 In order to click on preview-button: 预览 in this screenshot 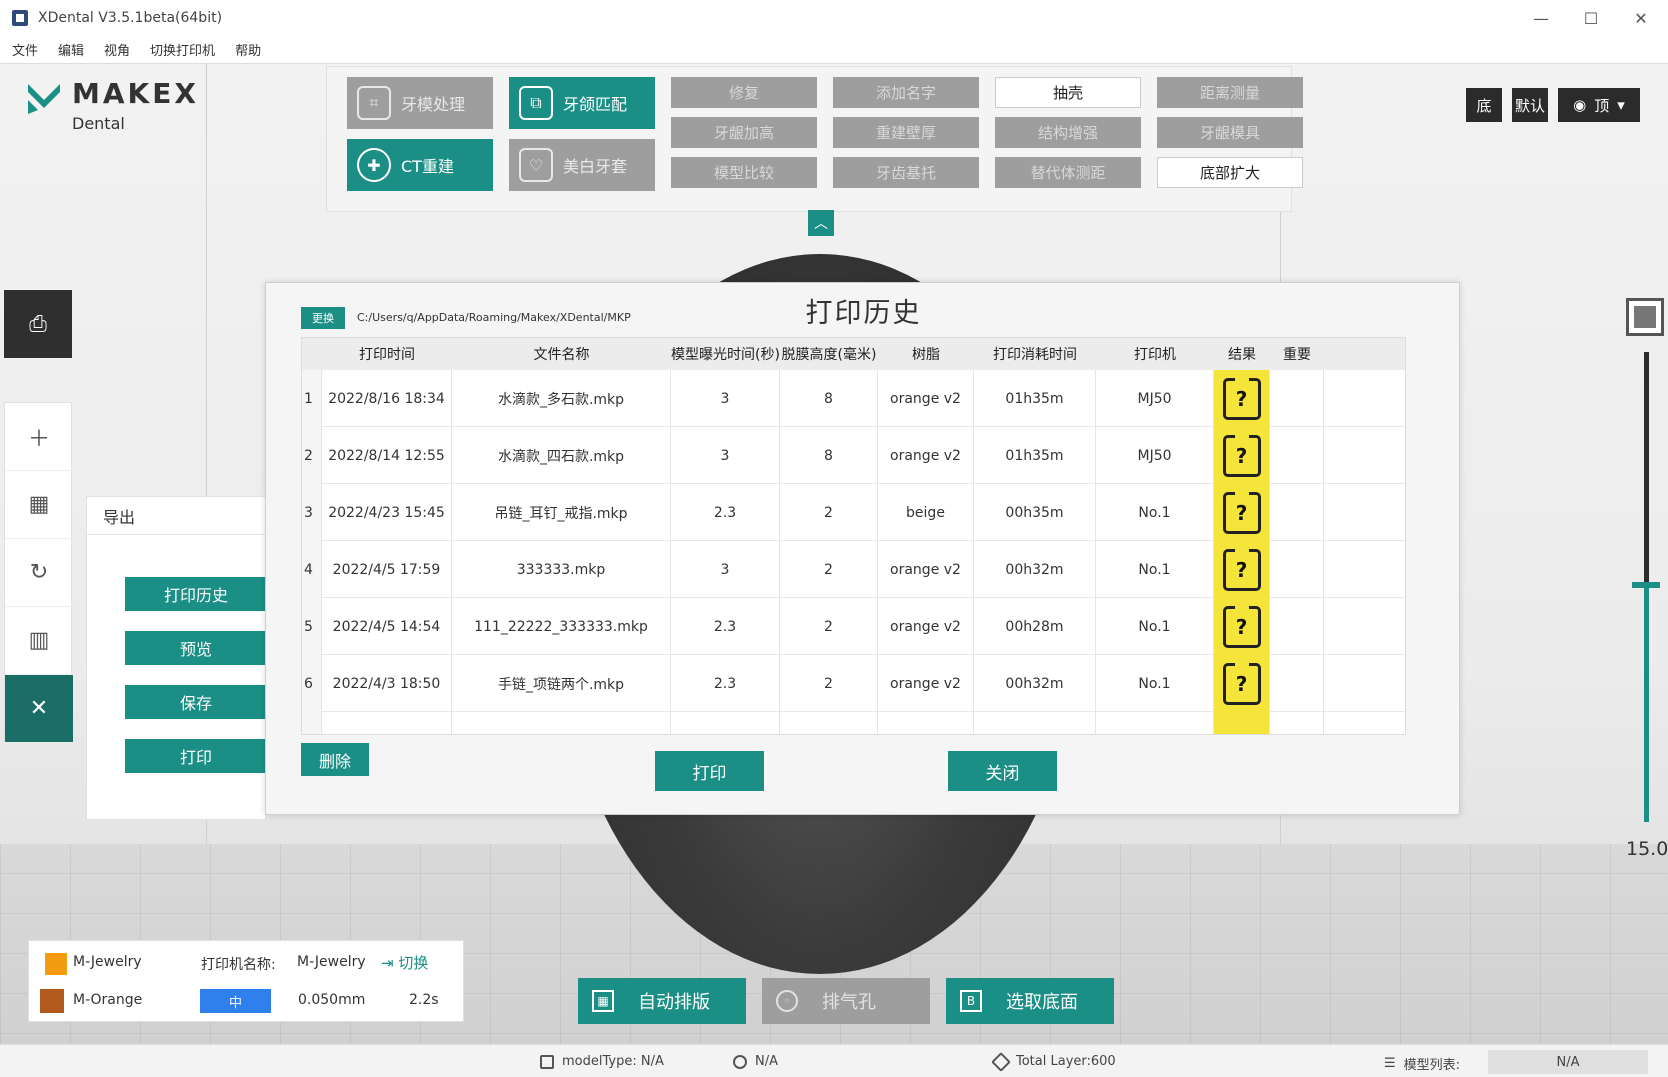, I will do `click(196, 648)`.